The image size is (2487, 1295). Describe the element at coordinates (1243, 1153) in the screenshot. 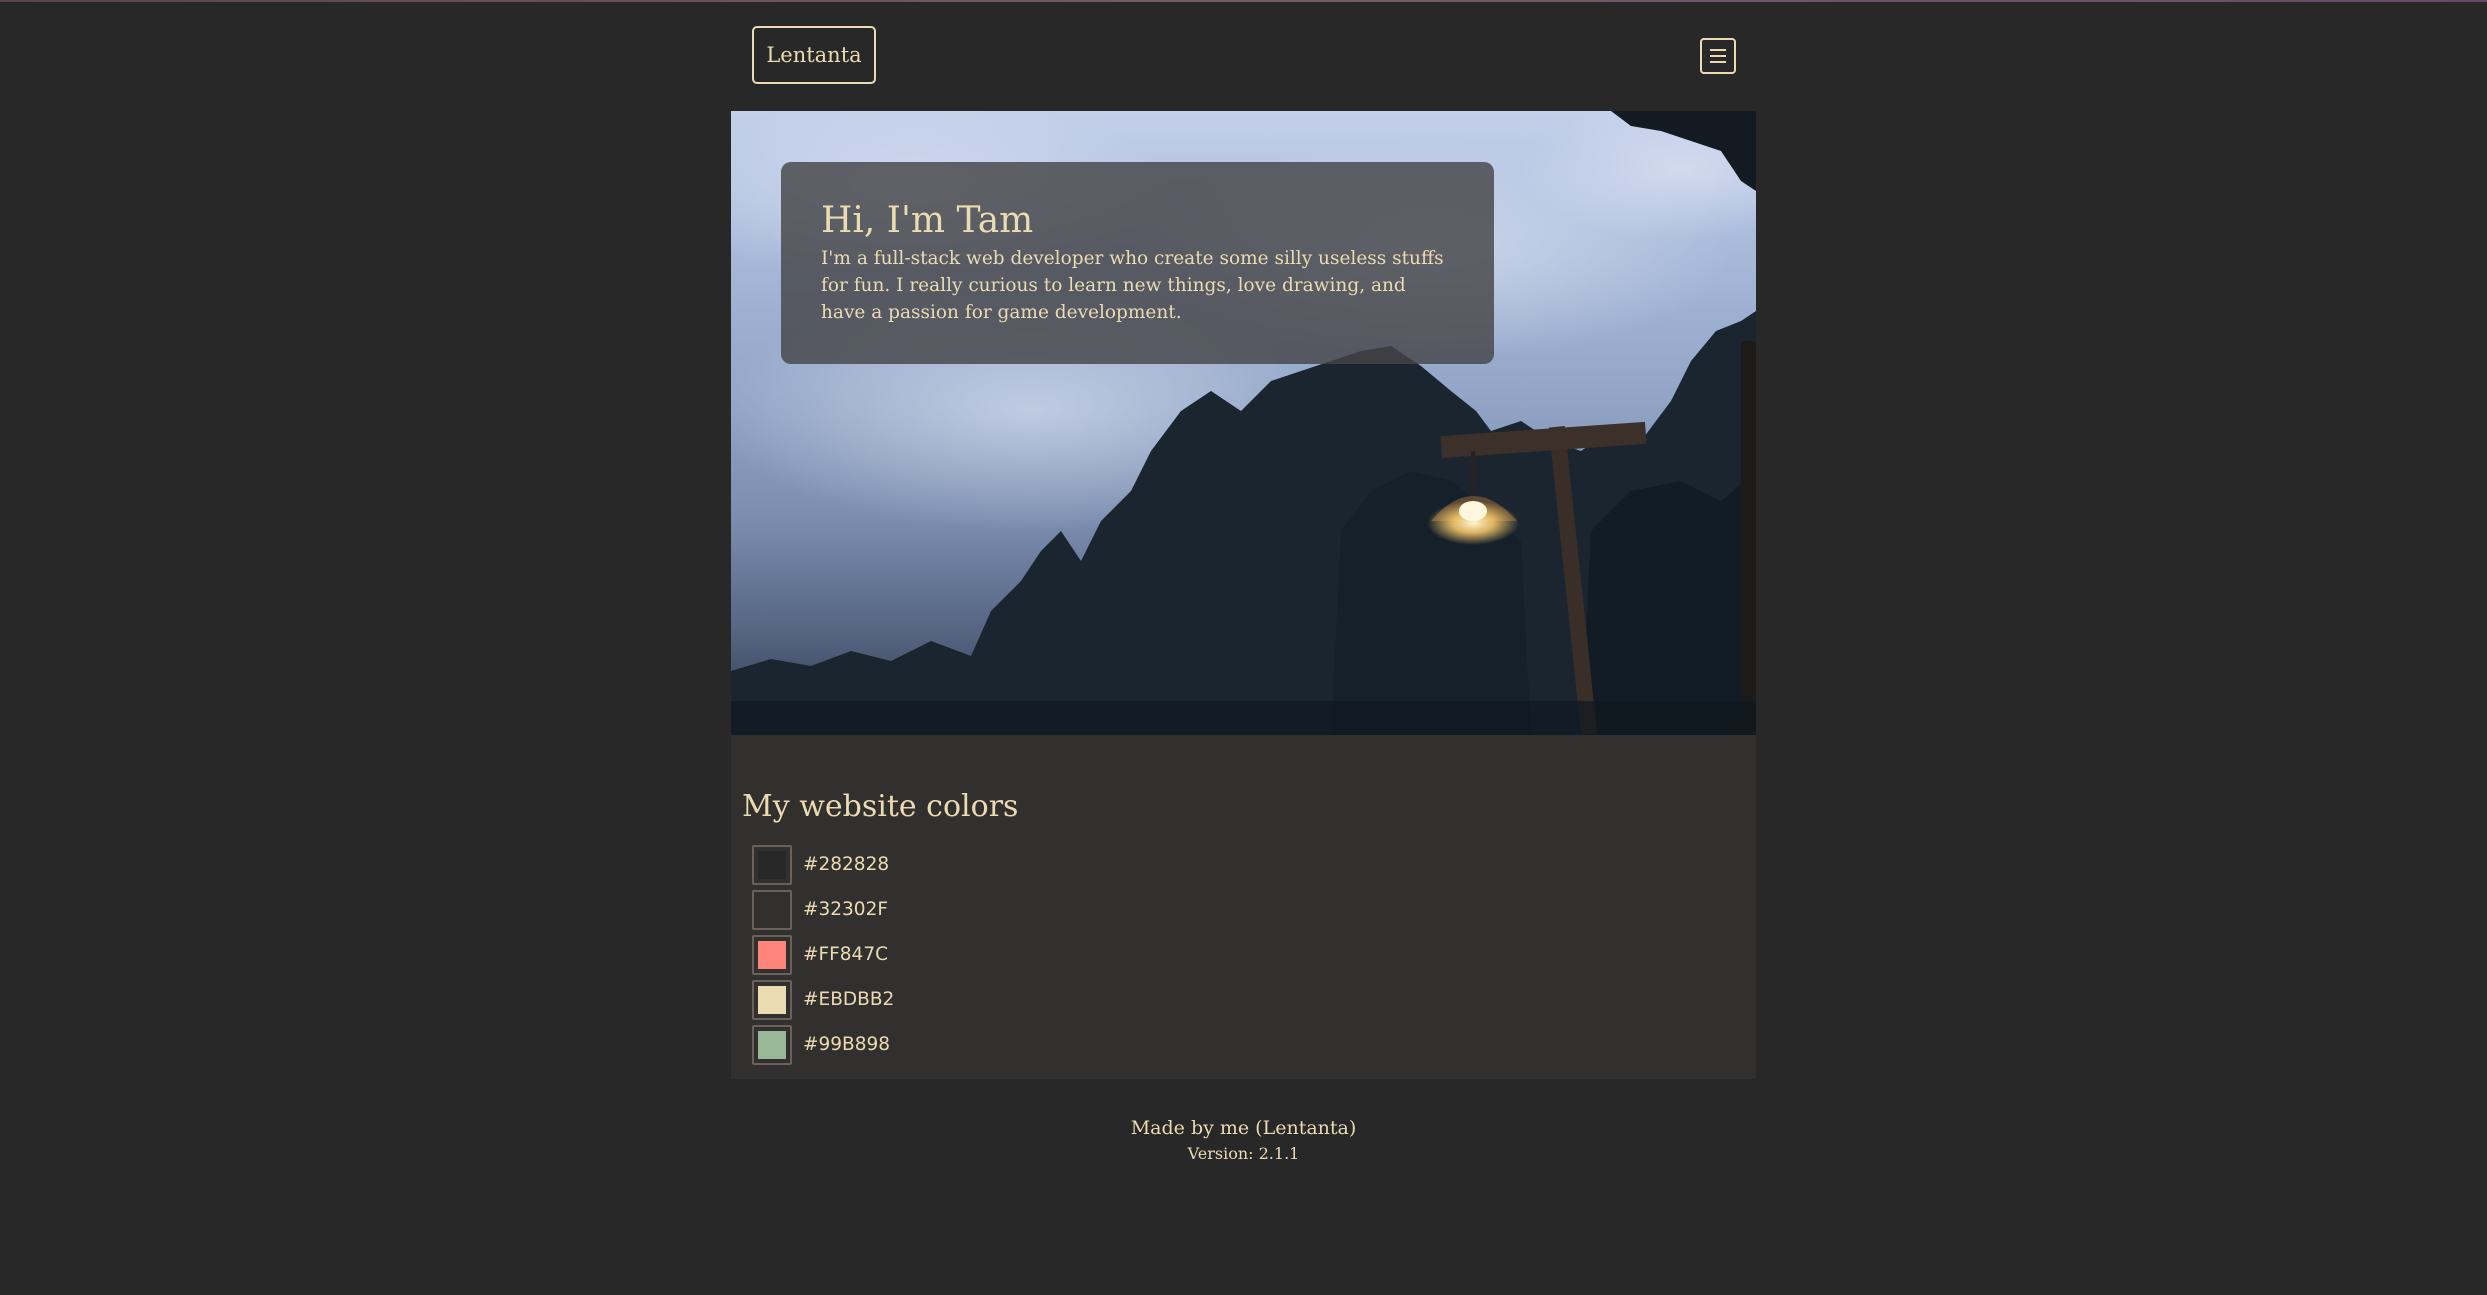

I see `footer-version: Version: 2.1.1` at that location.